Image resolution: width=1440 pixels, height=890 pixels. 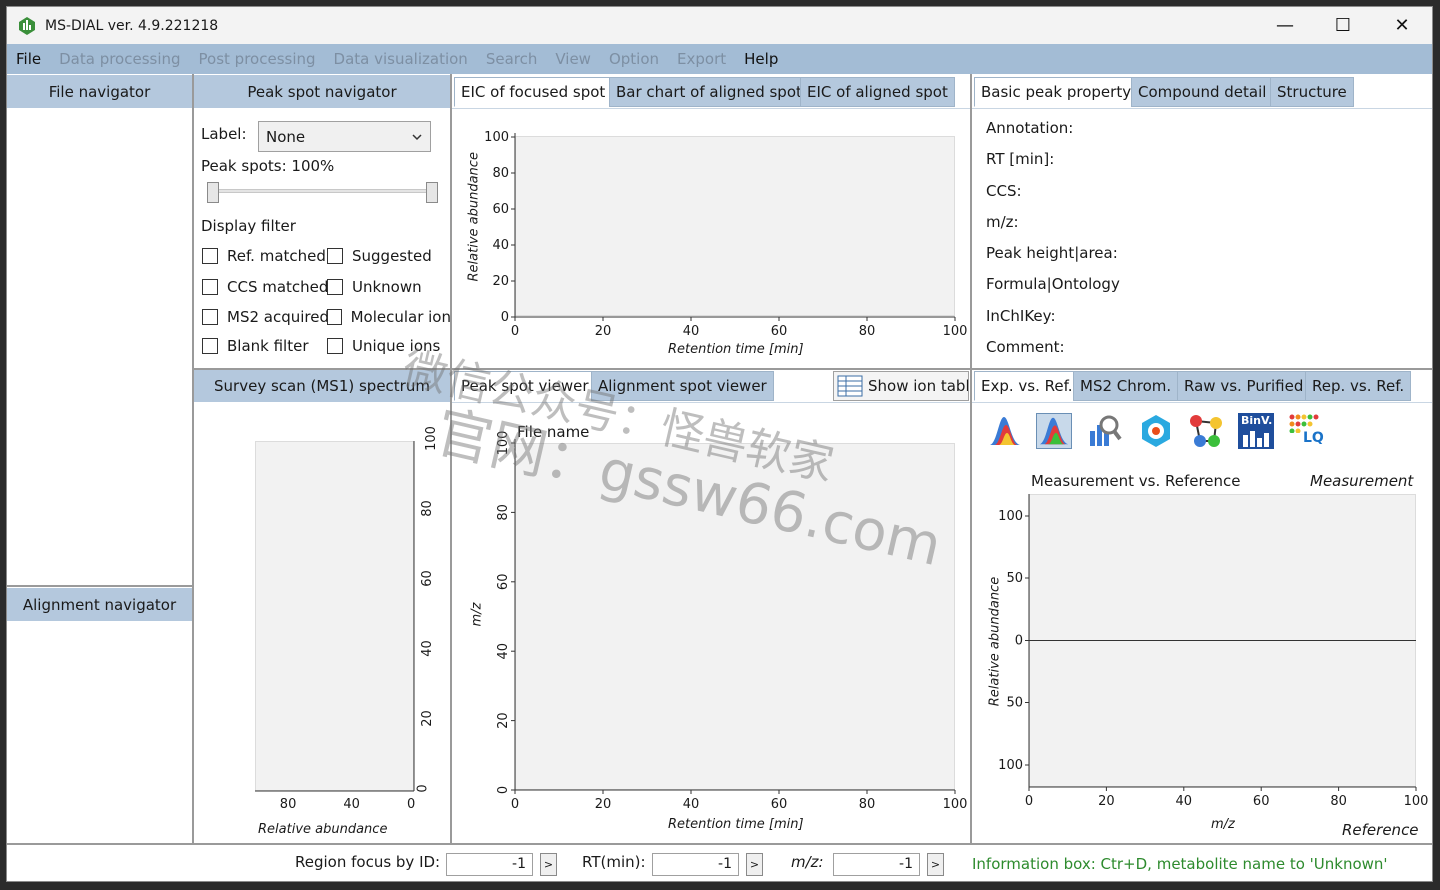 What do you see at coordinates (995, 641) in the screenshot?
I see `ms2-y-label: Relative abundance` at bounding box center [995, 641].